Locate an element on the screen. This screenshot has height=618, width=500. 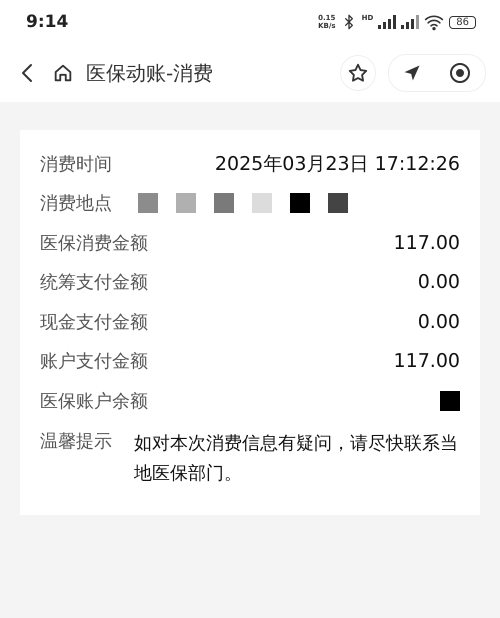
detail-label: 统筹支付金额 is located at coordinates (94, 282).